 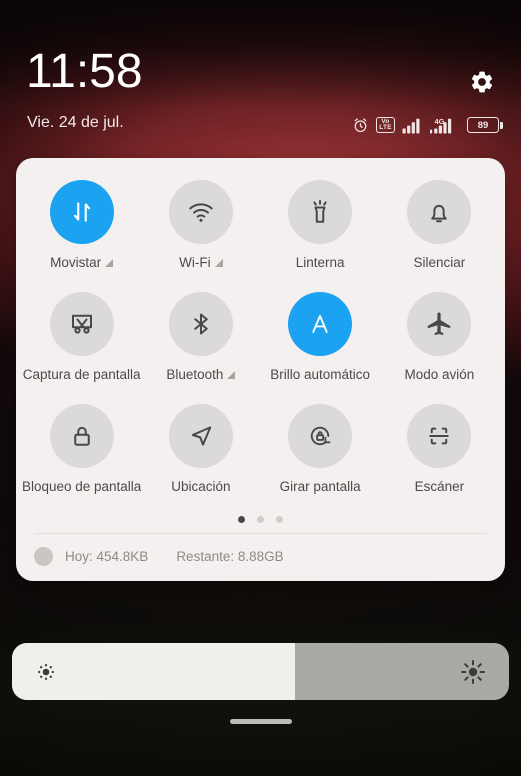 I want to click on page-indicator, so click(x=260, y=524).